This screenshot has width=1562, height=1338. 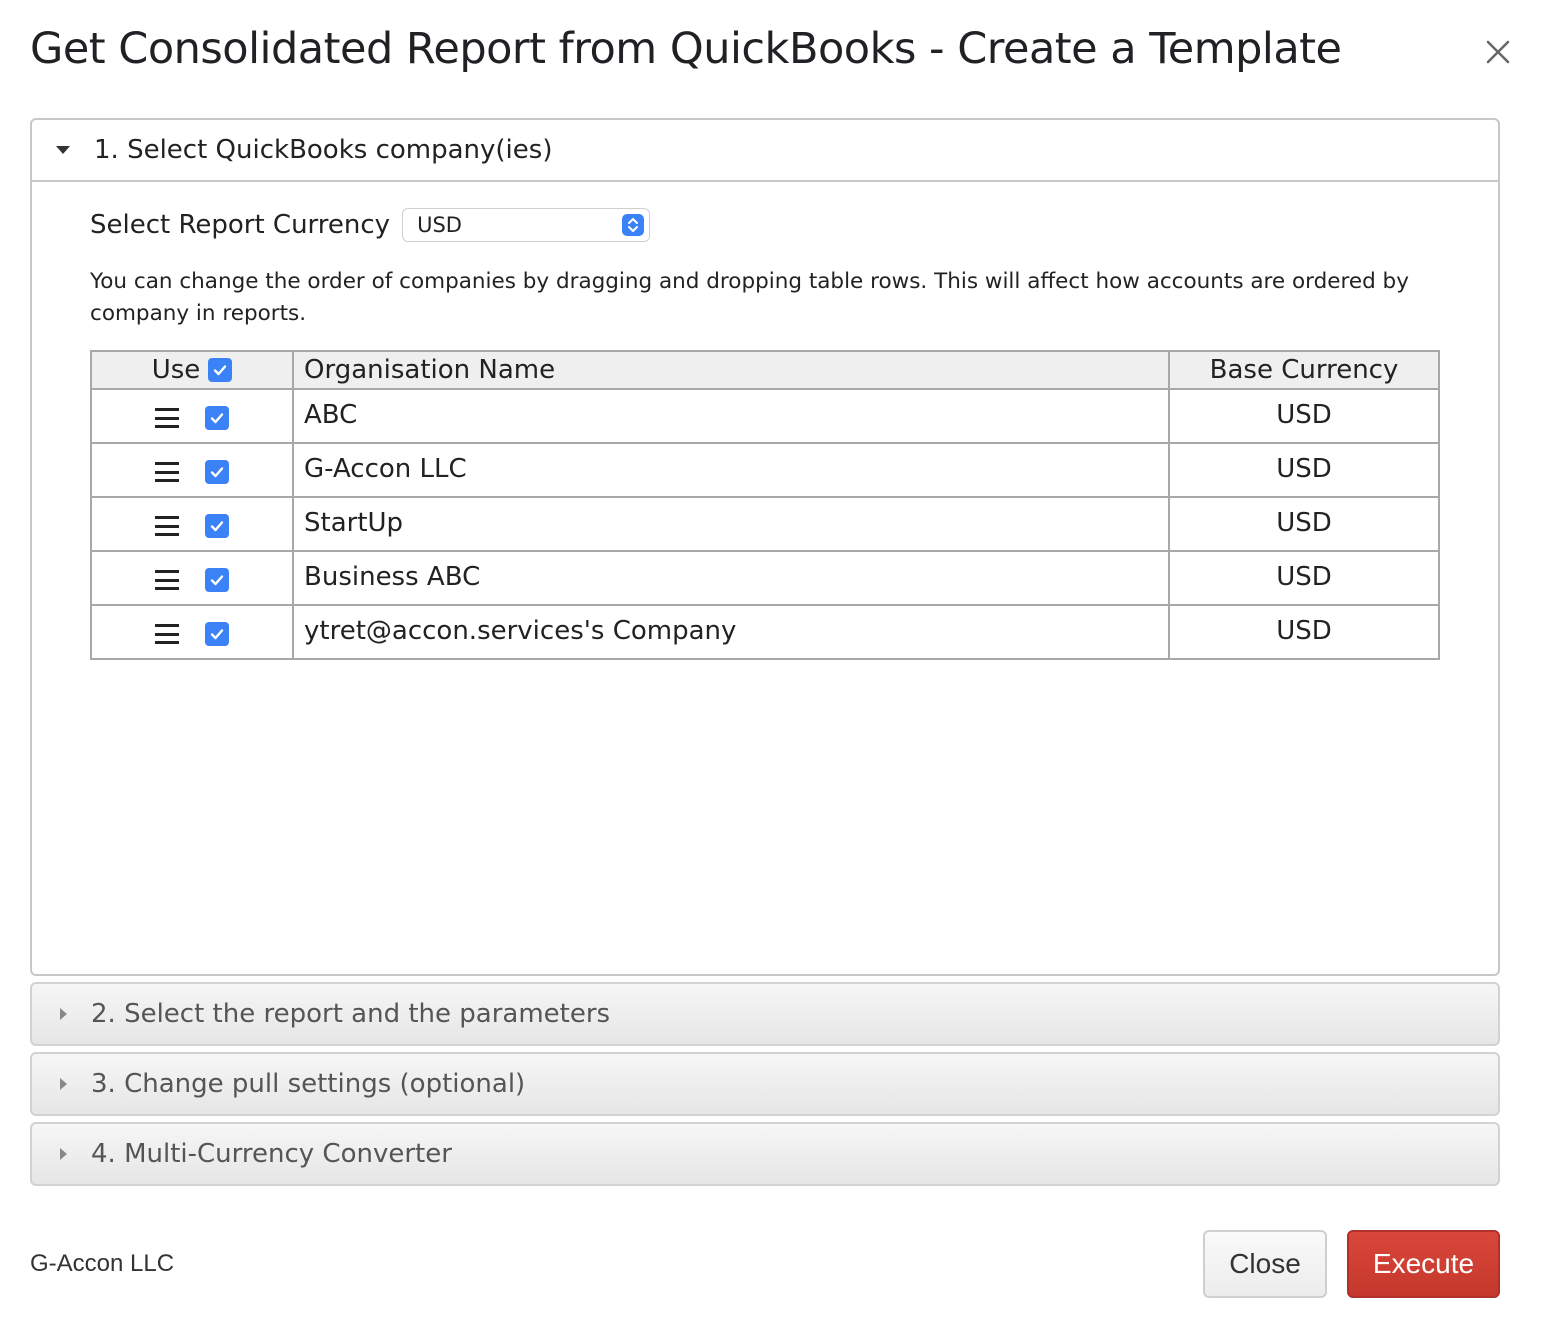 What do you see at coordinates (731, 470) in the screenshot?
I see `organisation-name: G-Accon LLC` at bounding box center [731, 470].